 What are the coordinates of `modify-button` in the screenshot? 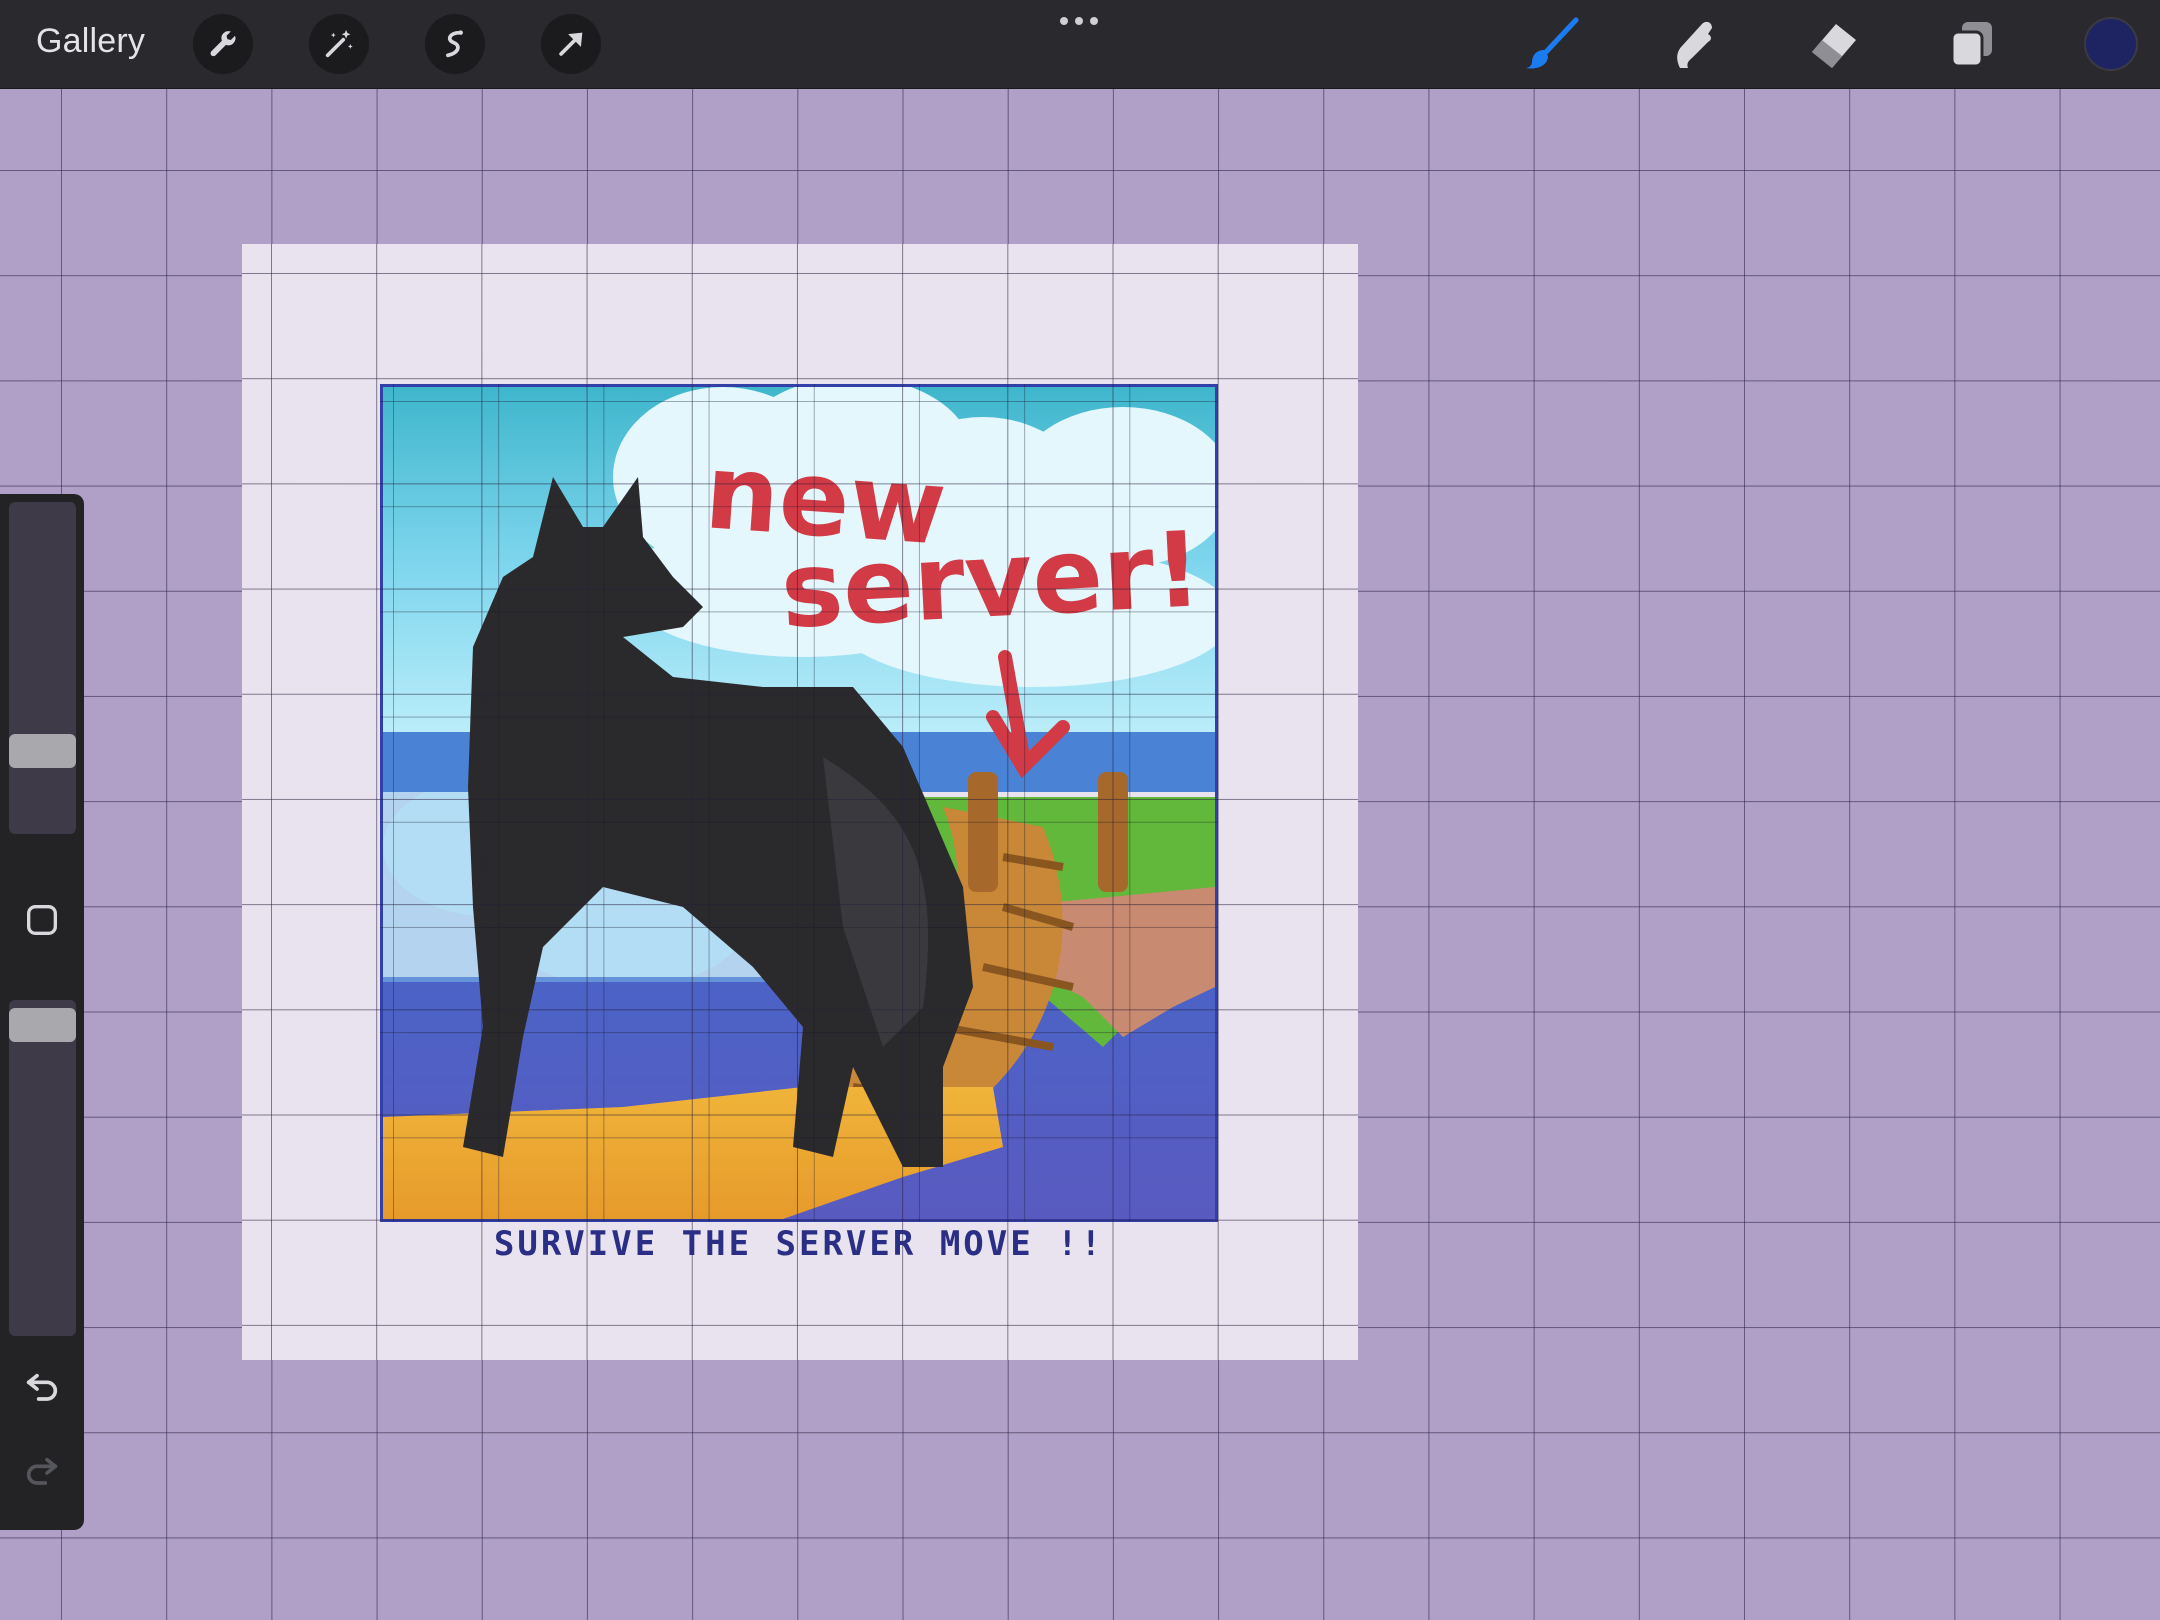 It's located at (42, 920).